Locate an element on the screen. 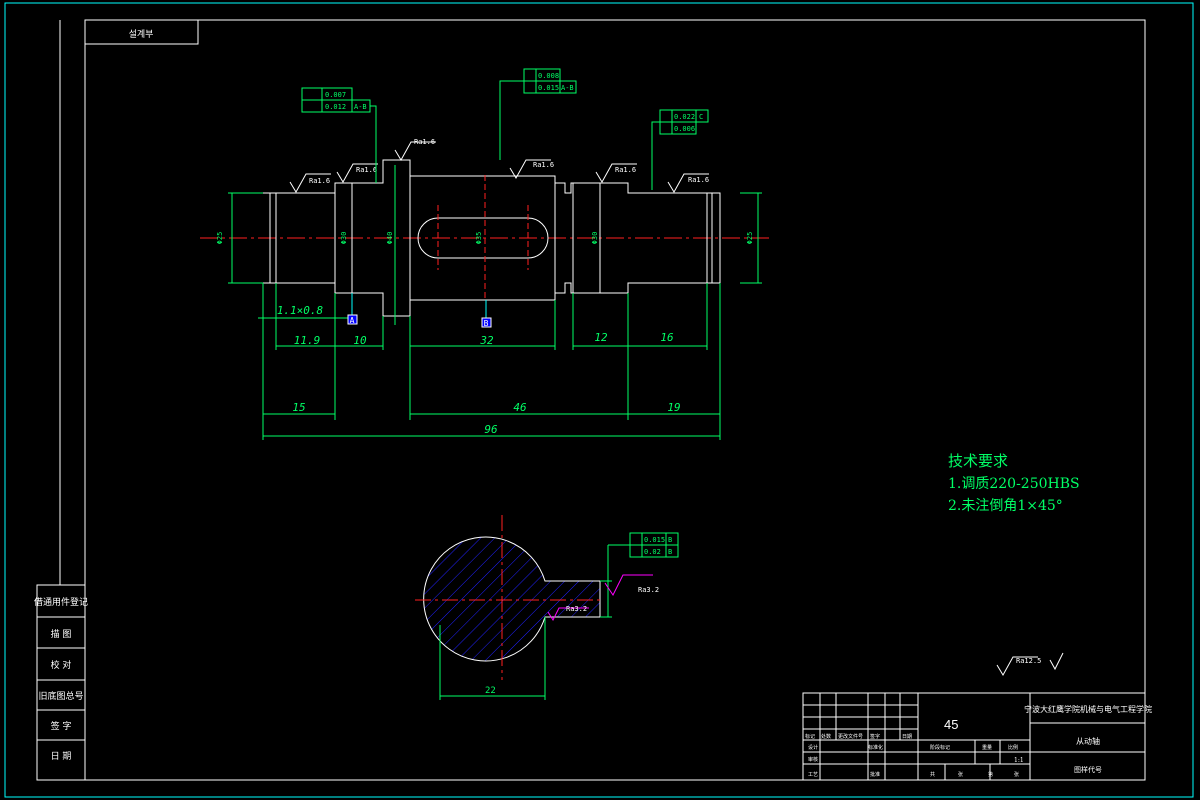 The image size is (1200, 800). tb-cell-3: 签字 is located at coordinates (875, 736).